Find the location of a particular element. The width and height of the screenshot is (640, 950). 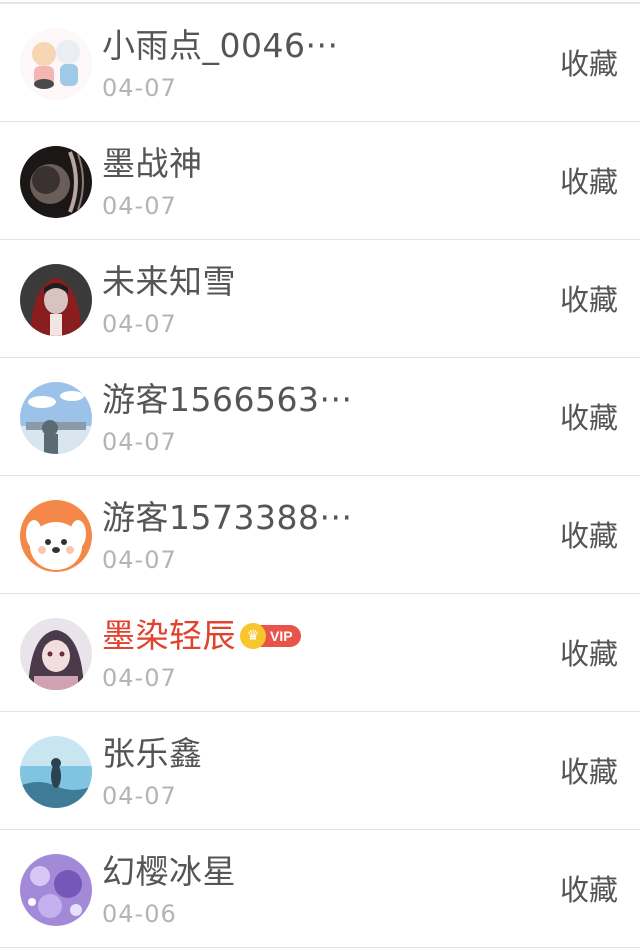

avatar-purple-galaxy-icon is located at coordinates (56, 890).